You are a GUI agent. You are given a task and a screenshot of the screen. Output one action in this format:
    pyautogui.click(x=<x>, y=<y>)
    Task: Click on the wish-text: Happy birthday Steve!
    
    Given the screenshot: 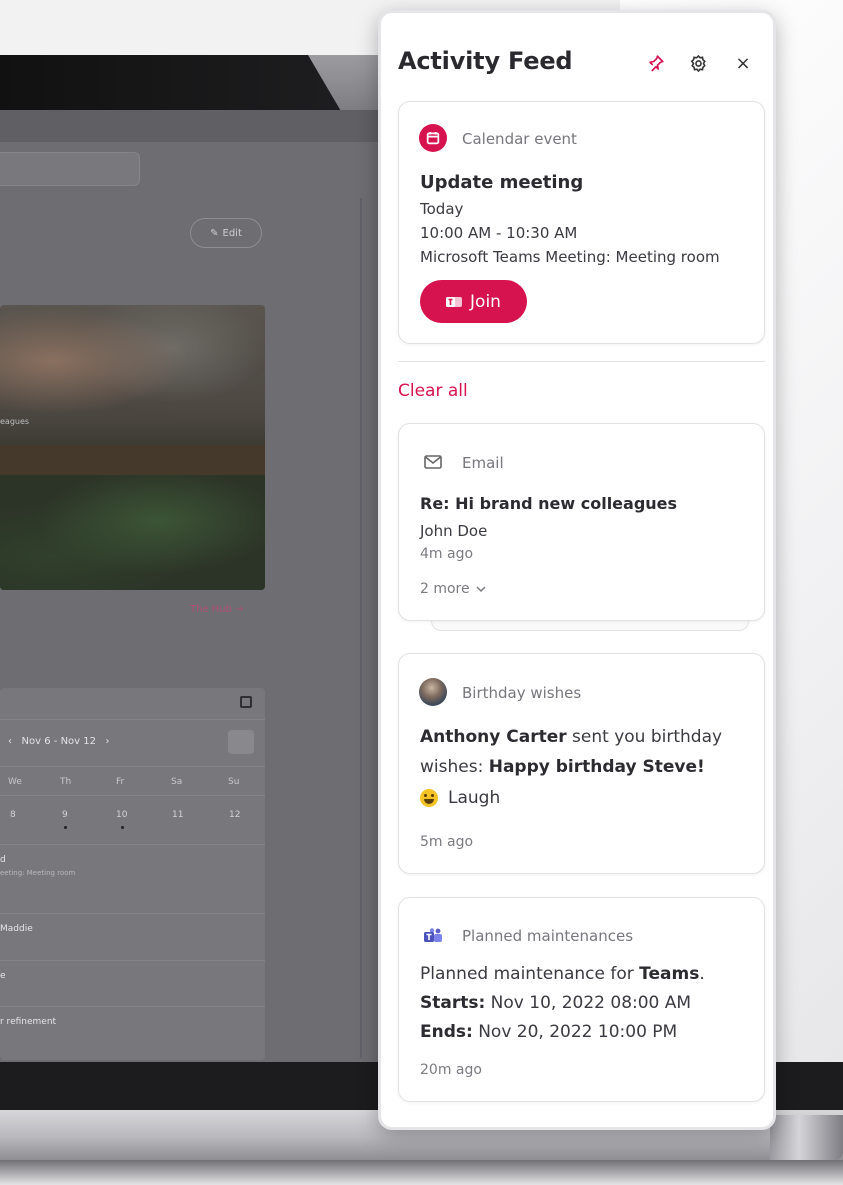 What is the action you would take?
    pyautogui.click(x=596, y=767)
    